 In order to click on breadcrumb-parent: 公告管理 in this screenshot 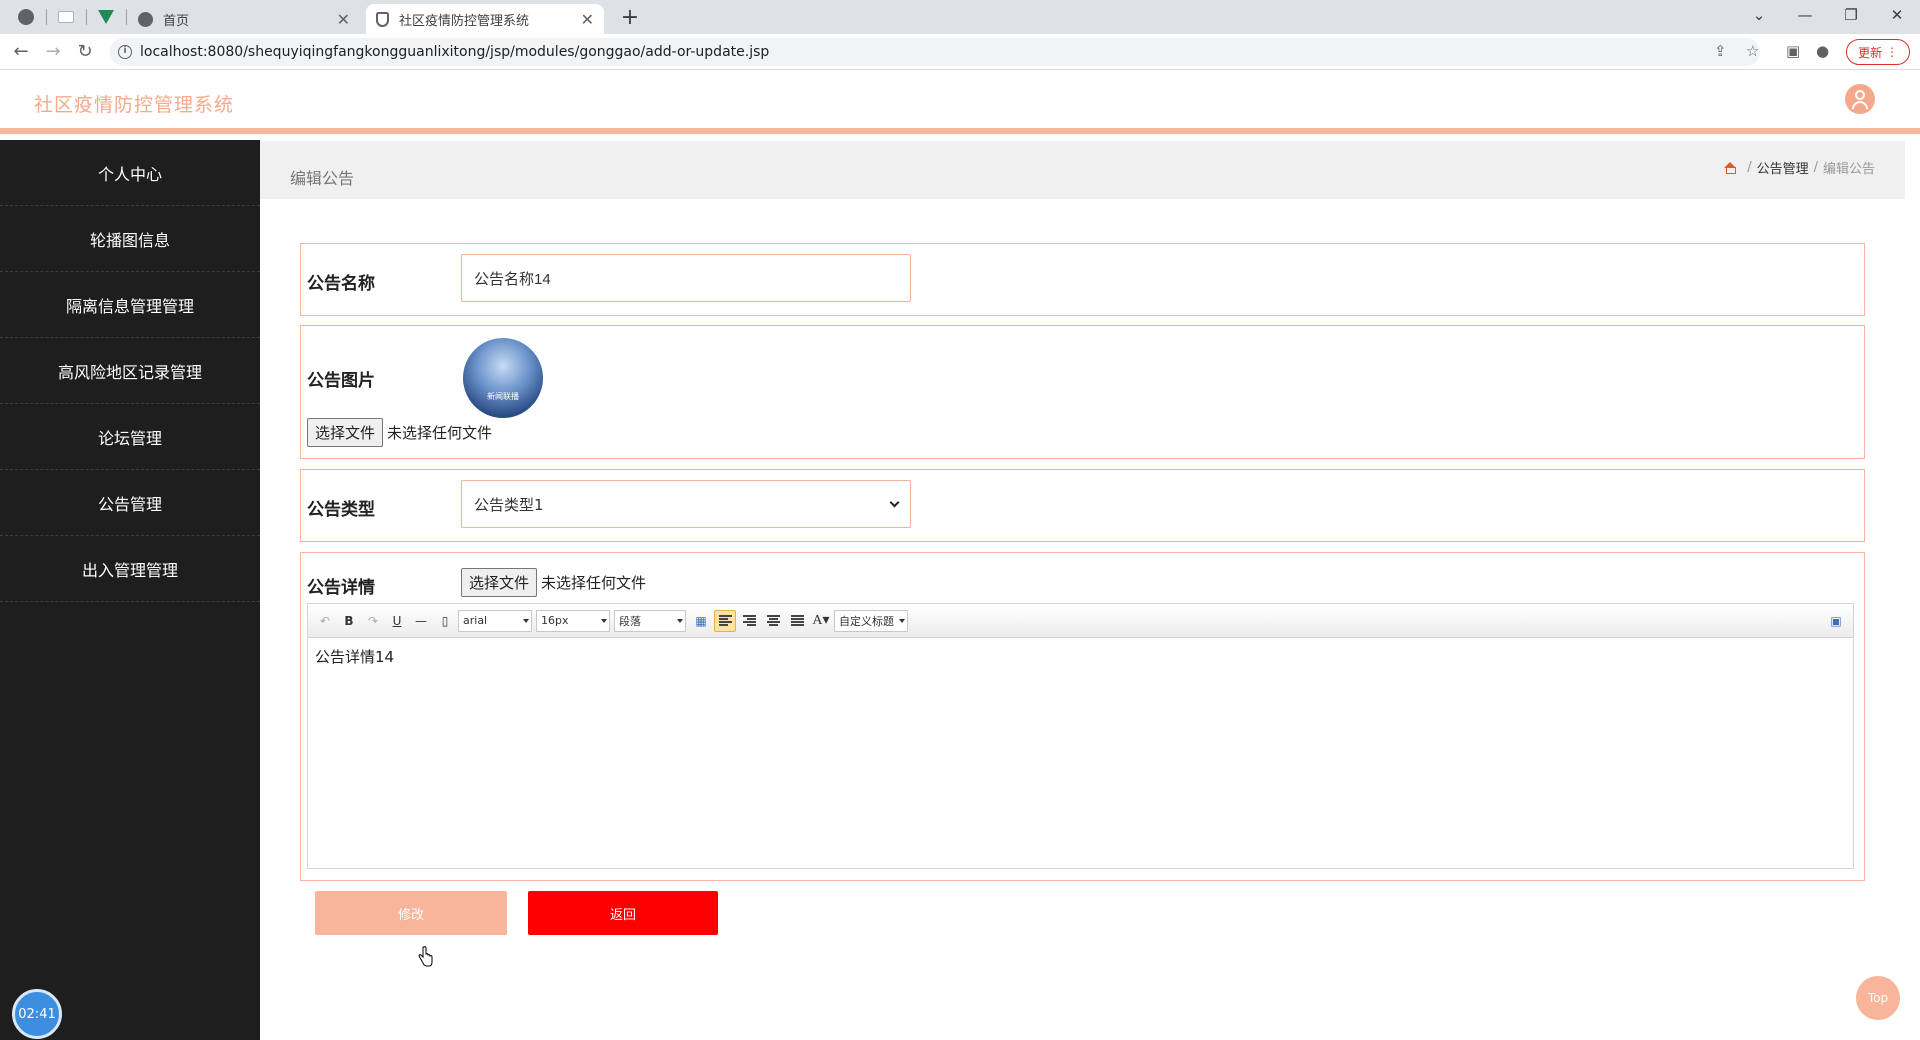, I will do `click(1783, 167)`.